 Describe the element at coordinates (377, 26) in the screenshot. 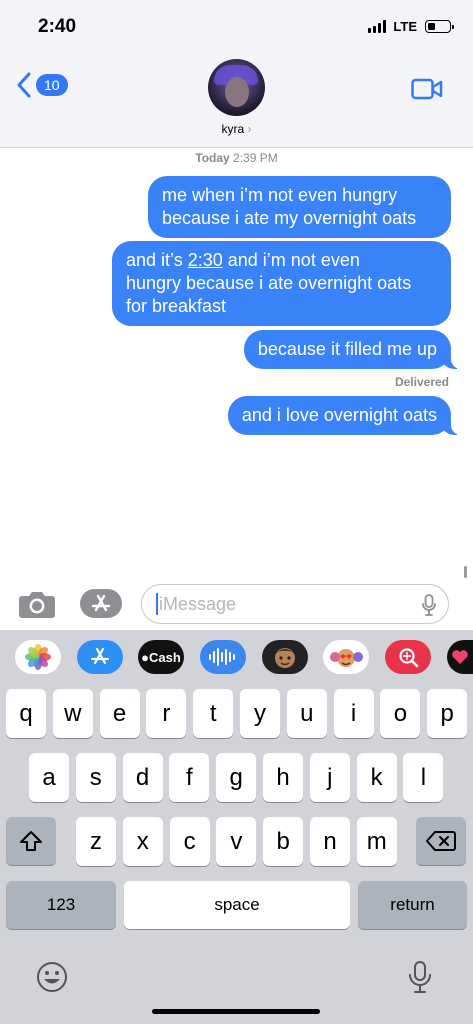

I see `cellular-signal-icon` at that location.